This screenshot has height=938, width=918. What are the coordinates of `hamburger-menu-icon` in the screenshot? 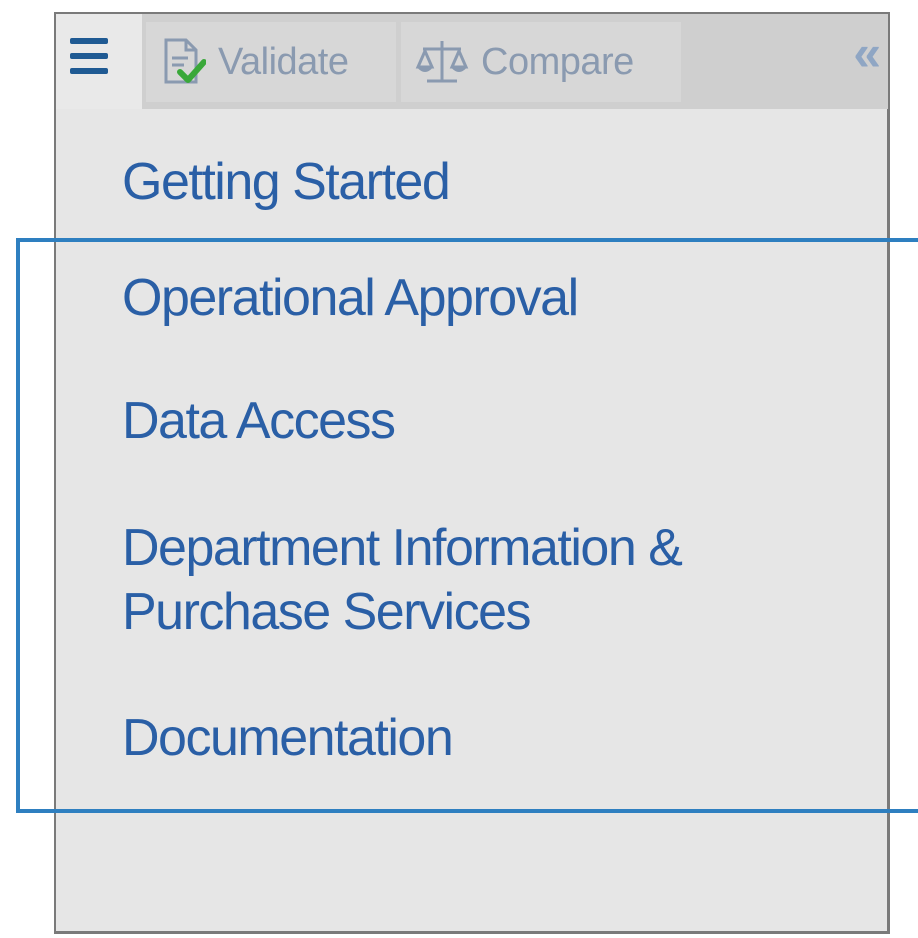 It's located at (90, 58).